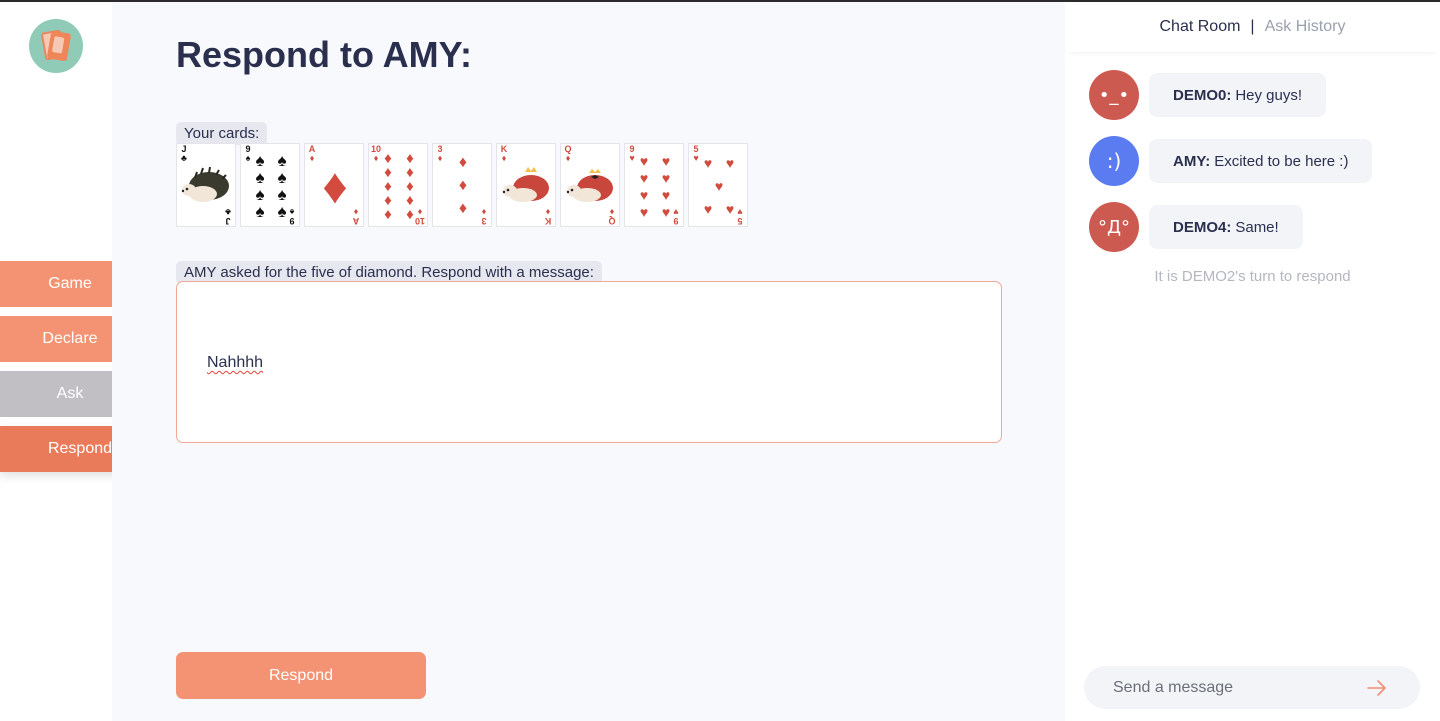 The width and height of the screenshot is (1440, 721). Describe the element at coordinates (301, 675) in the screenshot. I see `respond-submit-button: Respond` at that location.